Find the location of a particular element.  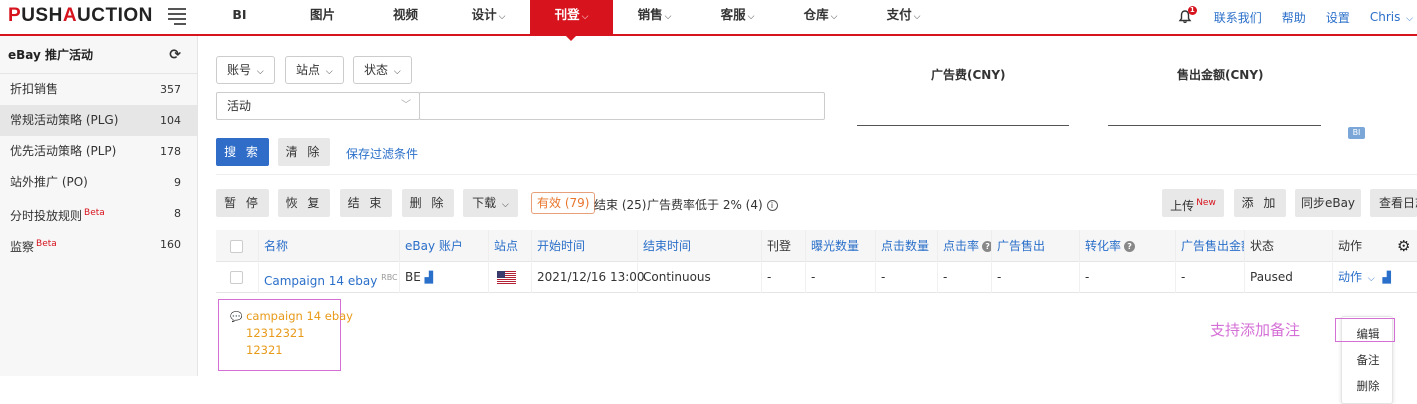

nav-sales: 销售 ⌵ is located at coordinates (654, 17).